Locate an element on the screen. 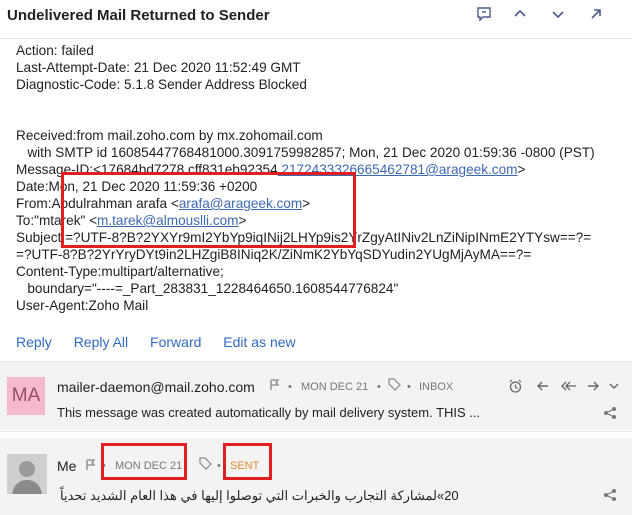 The image size is (632, 515). reply-actions: Reply Reply All Forward Edit as new is located at coordinates (165, 342).